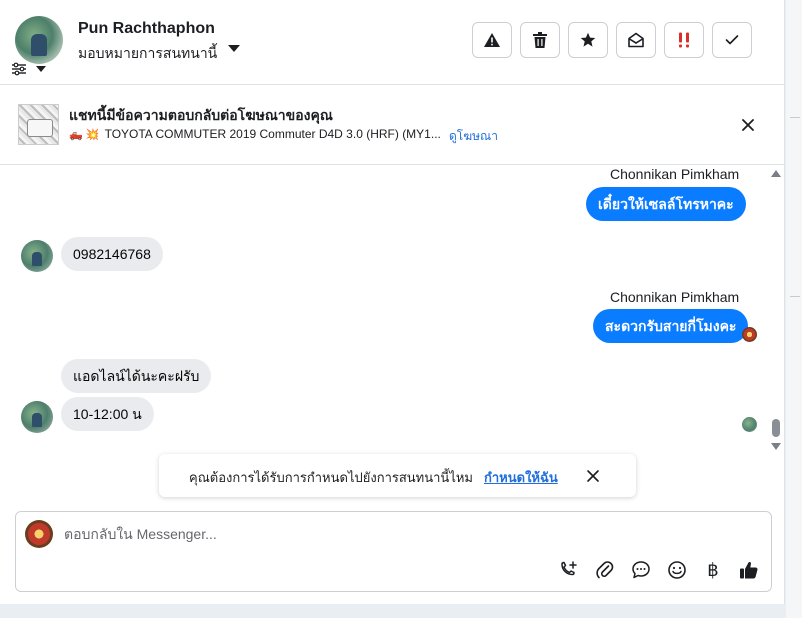 The image size is (802, 618). I want to click on warning-triangle-icon, so click(492, 40).